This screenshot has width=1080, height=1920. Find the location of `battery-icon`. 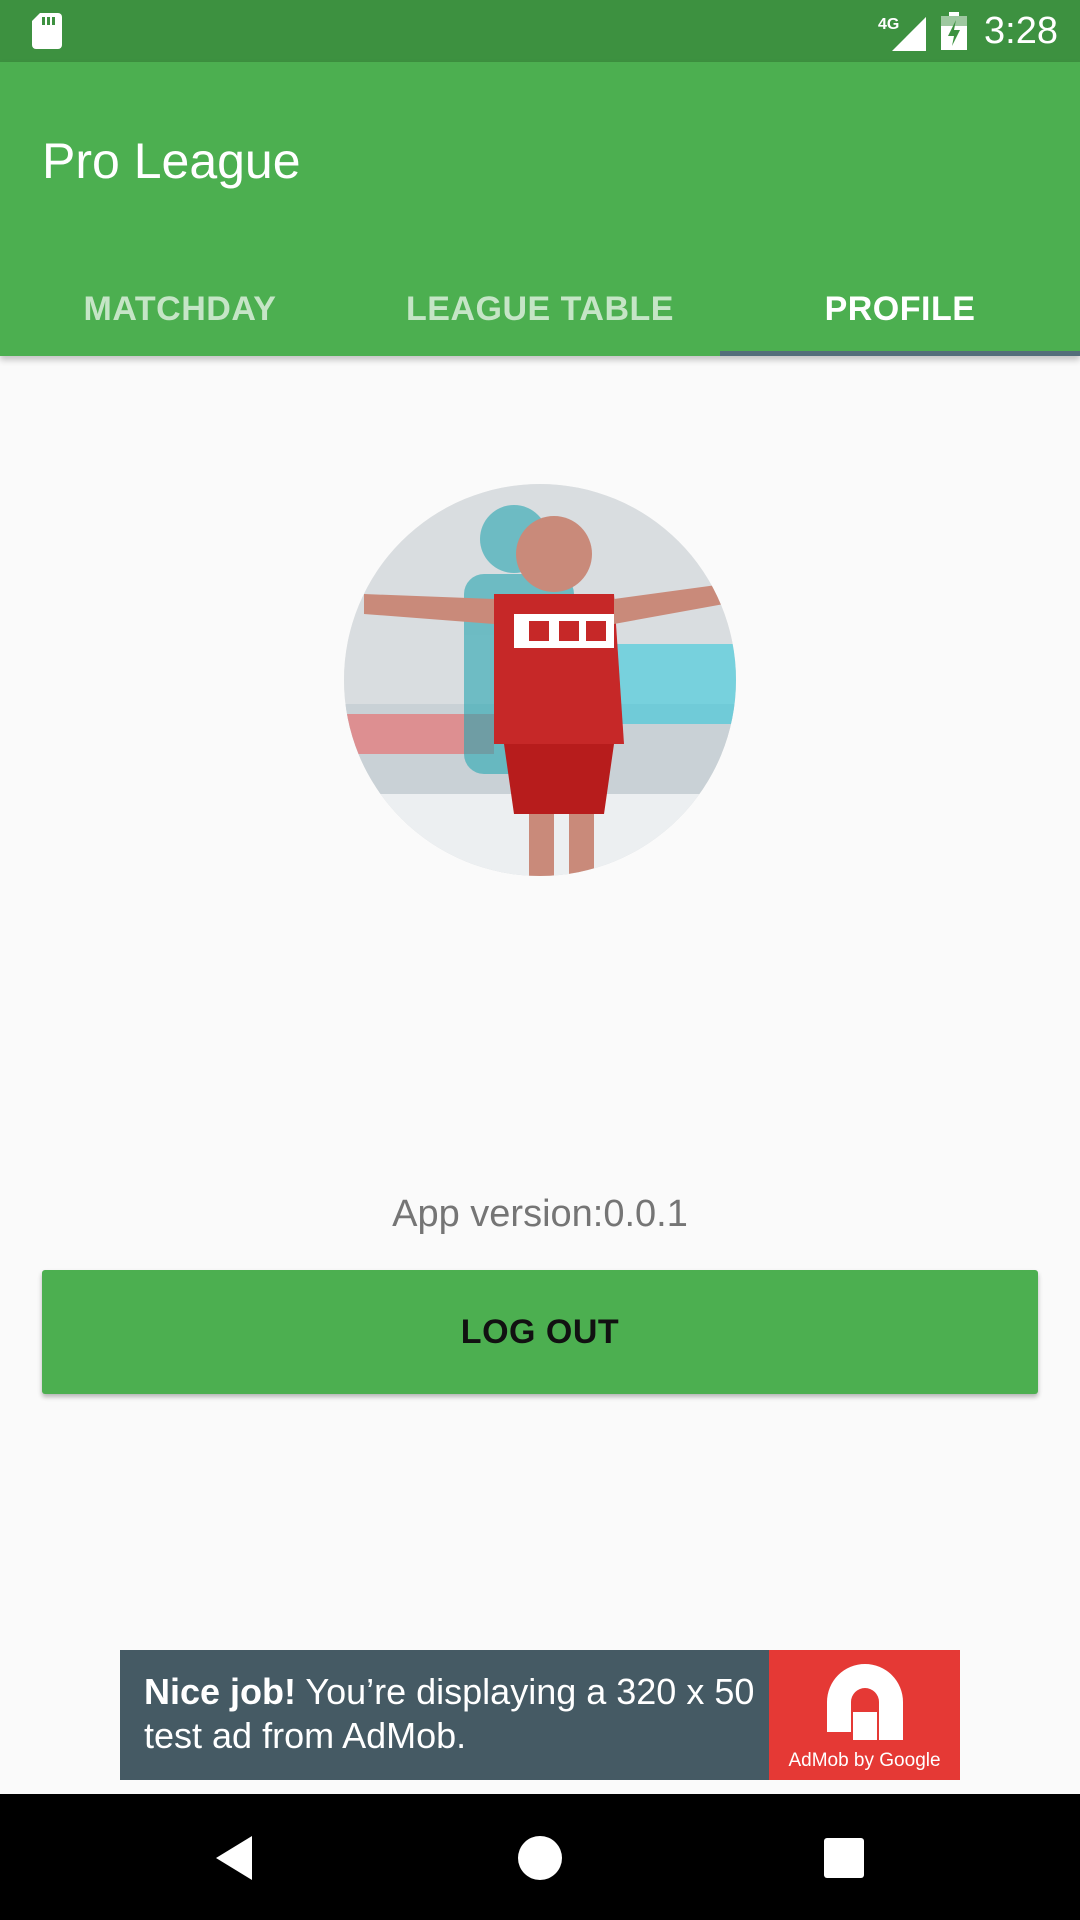

battery-icon is located at coordinates (954, 31).